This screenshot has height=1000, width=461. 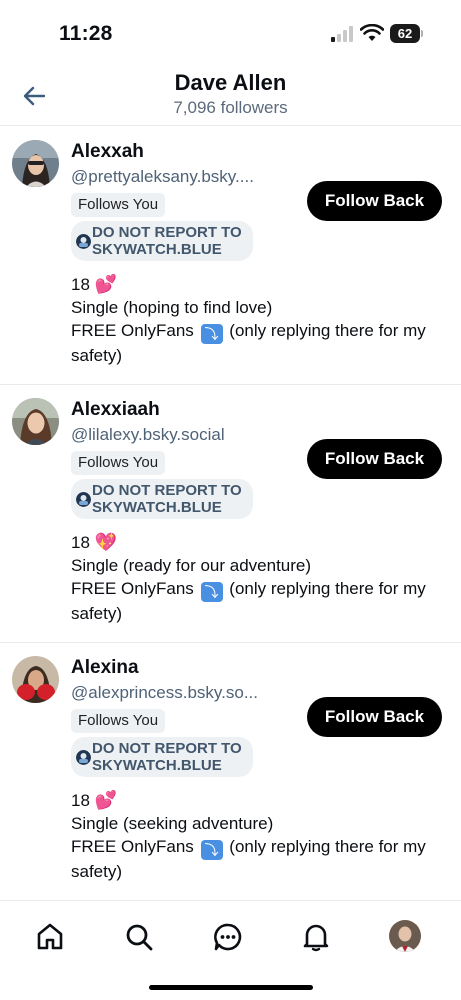 What do you see at coordinates (372, 32) in the screenshot?
I see `wifi-icon` at bounding box center [372, 32].